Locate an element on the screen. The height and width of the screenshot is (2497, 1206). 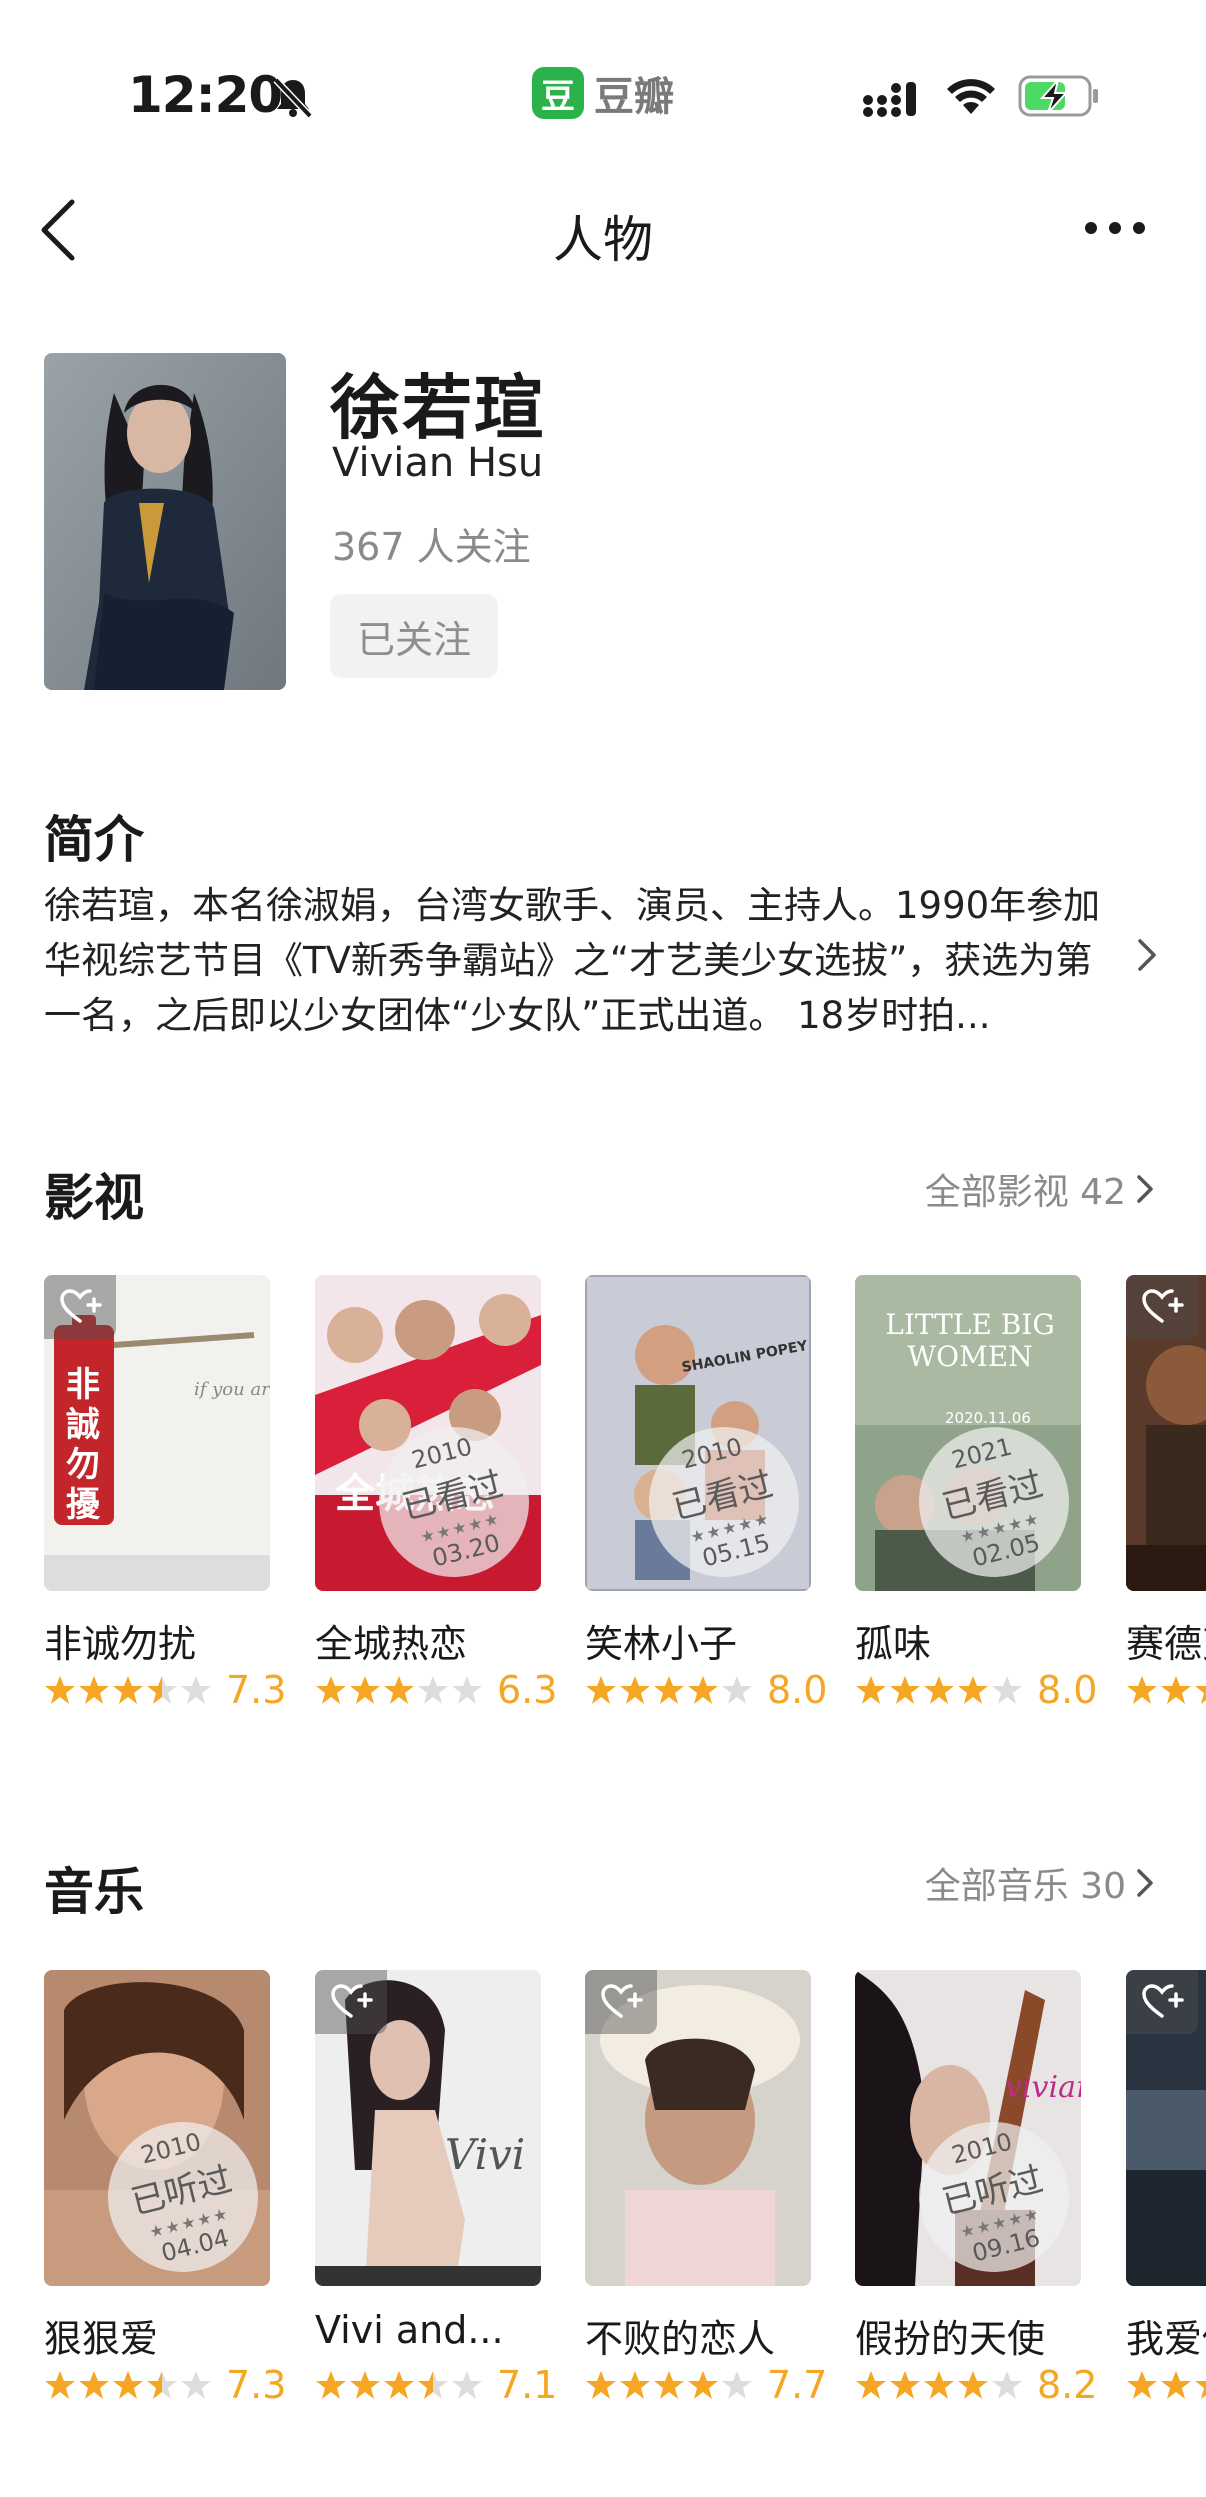
film-poster-date: 2020.11.06 is located at coordinates (988, 1418).